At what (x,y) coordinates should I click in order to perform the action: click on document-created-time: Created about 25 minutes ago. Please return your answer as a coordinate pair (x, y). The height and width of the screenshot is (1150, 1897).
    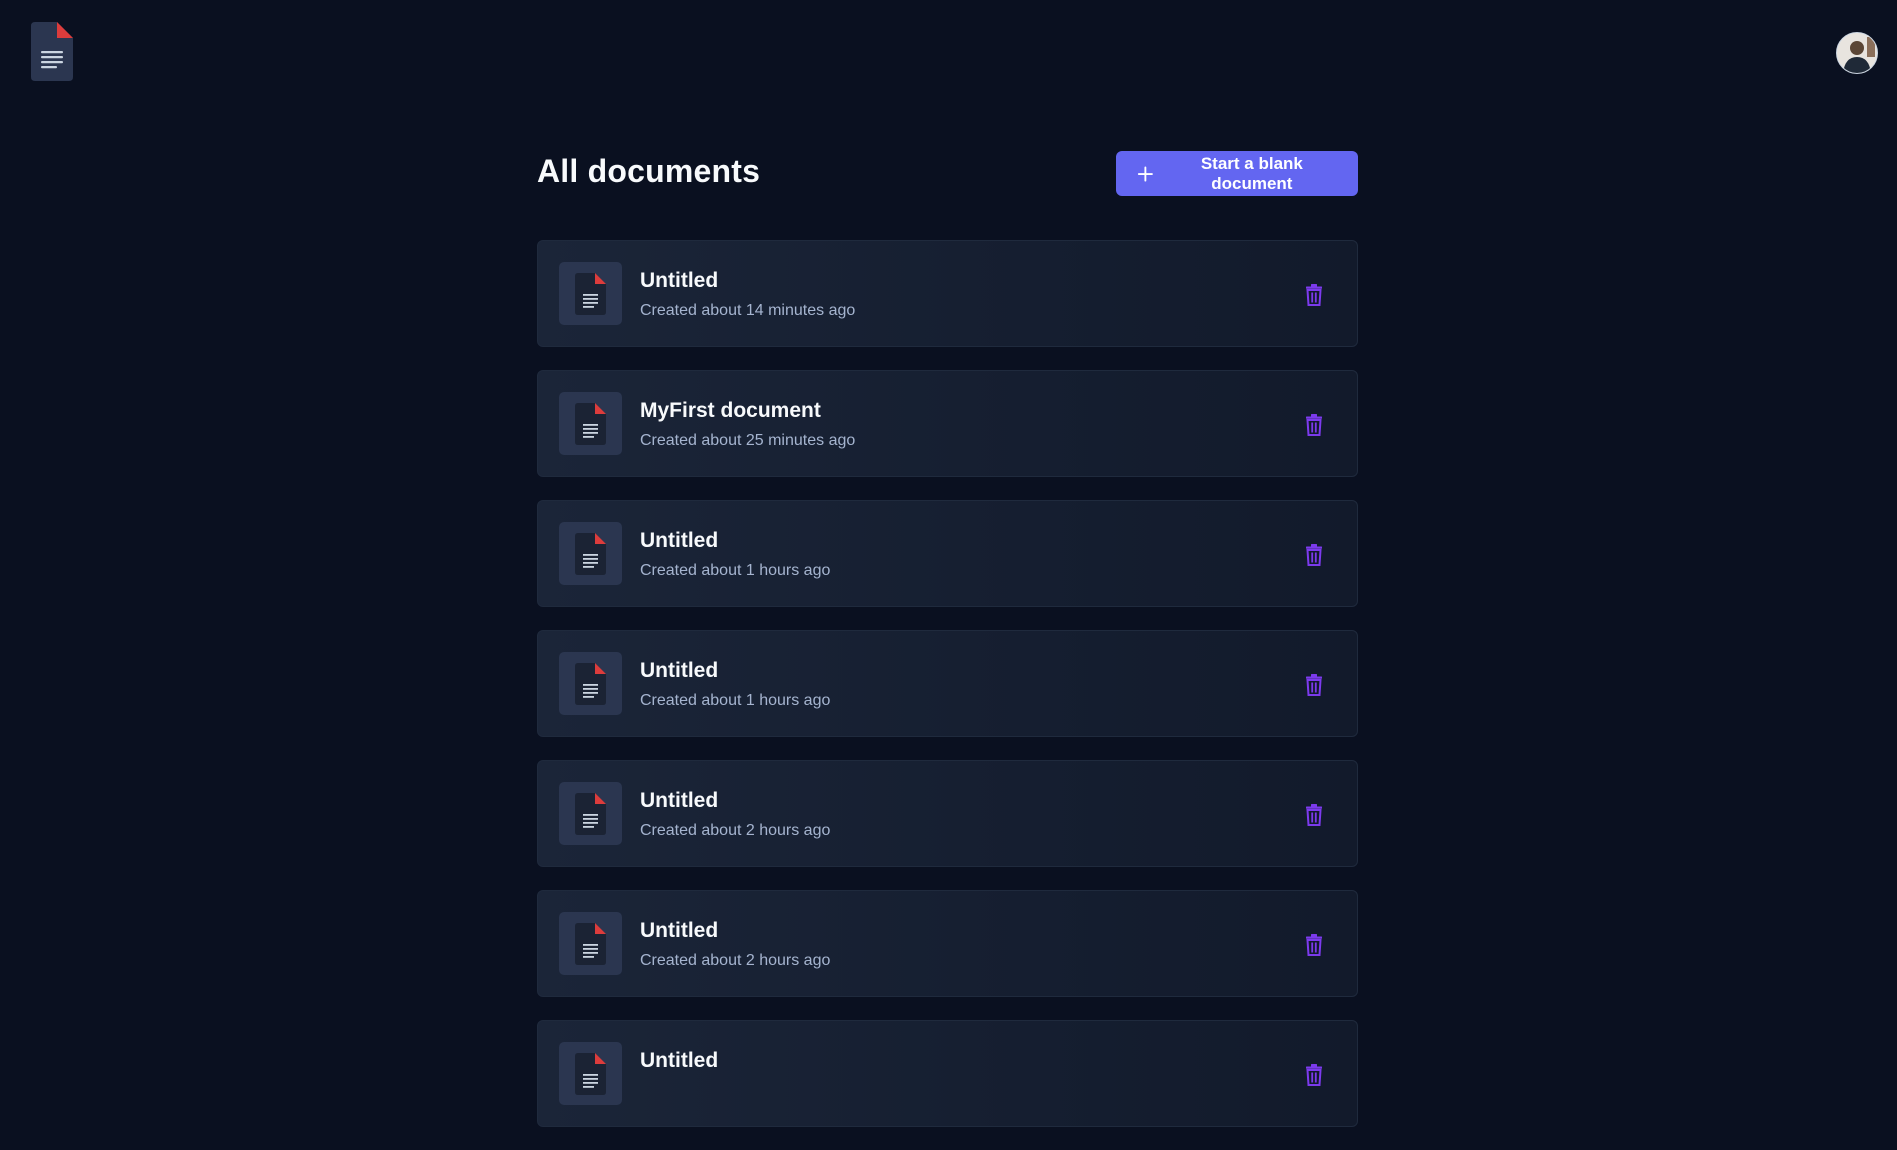
    Looking at the image, I should click on (748, 440).